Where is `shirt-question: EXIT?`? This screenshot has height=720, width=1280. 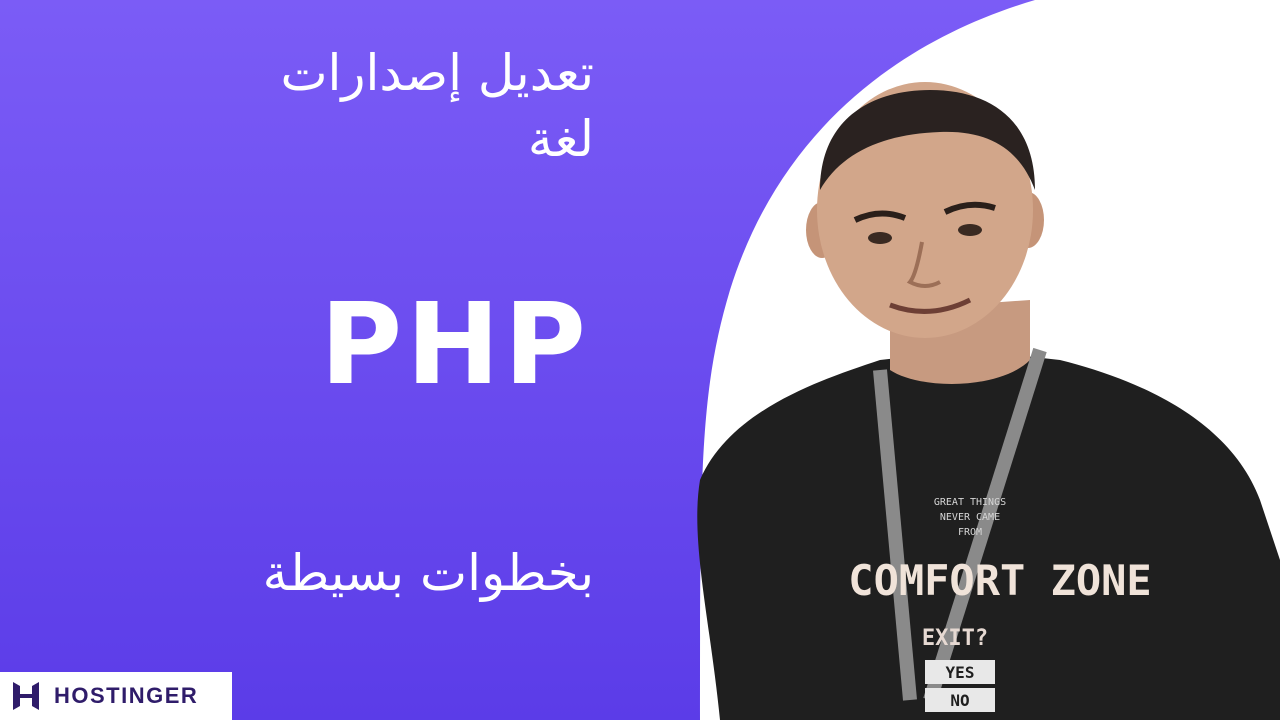
shirt-question: EXIT? is located at coordinates (955, 638).